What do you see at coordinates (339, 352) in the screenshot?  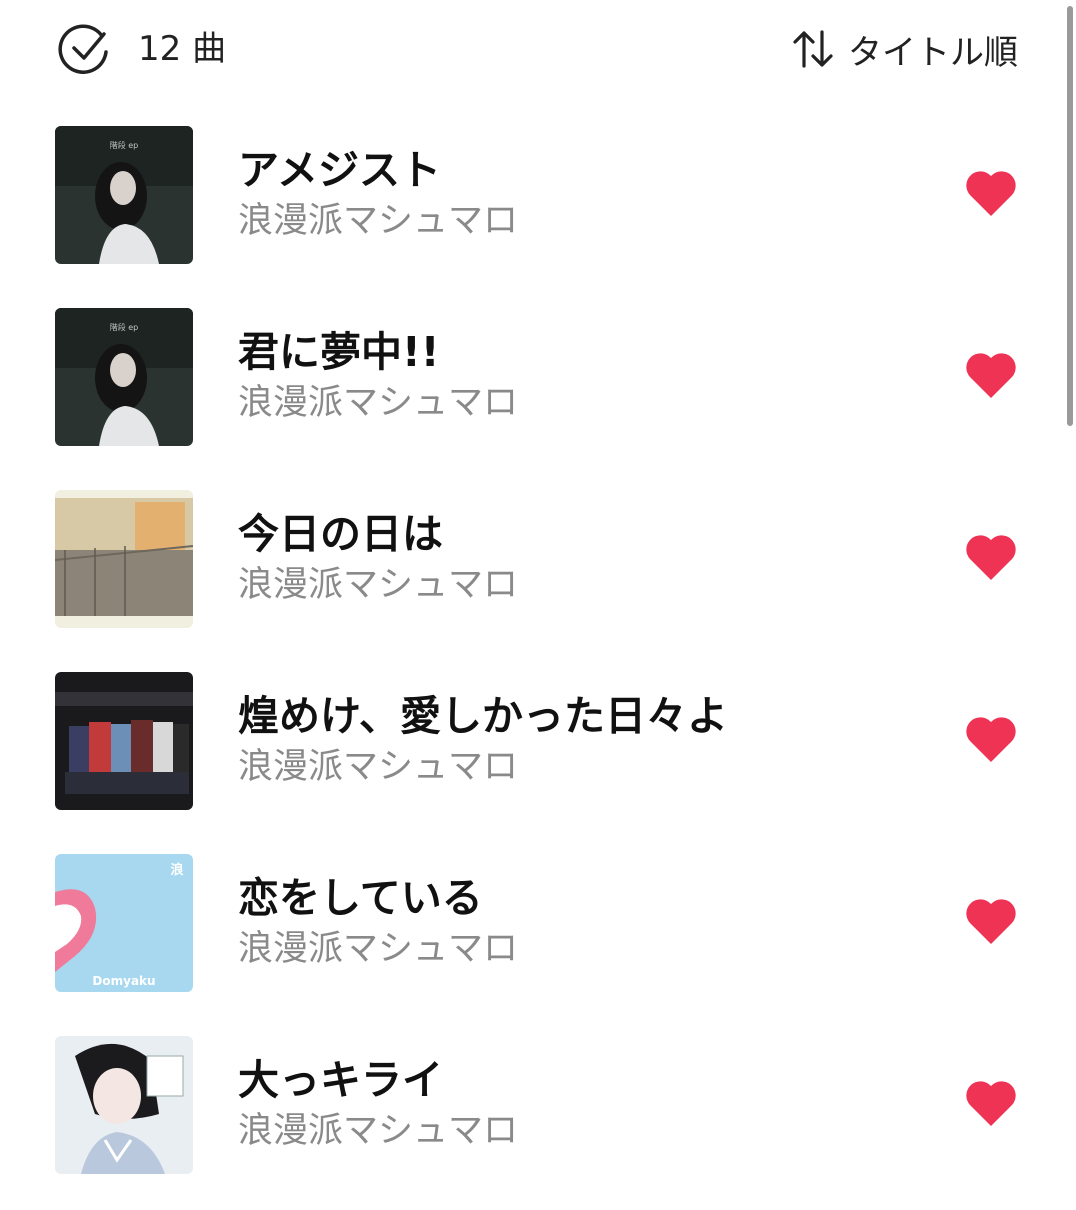 I see `song-title: 君に夢中!!` at bounding box center [339, 352].